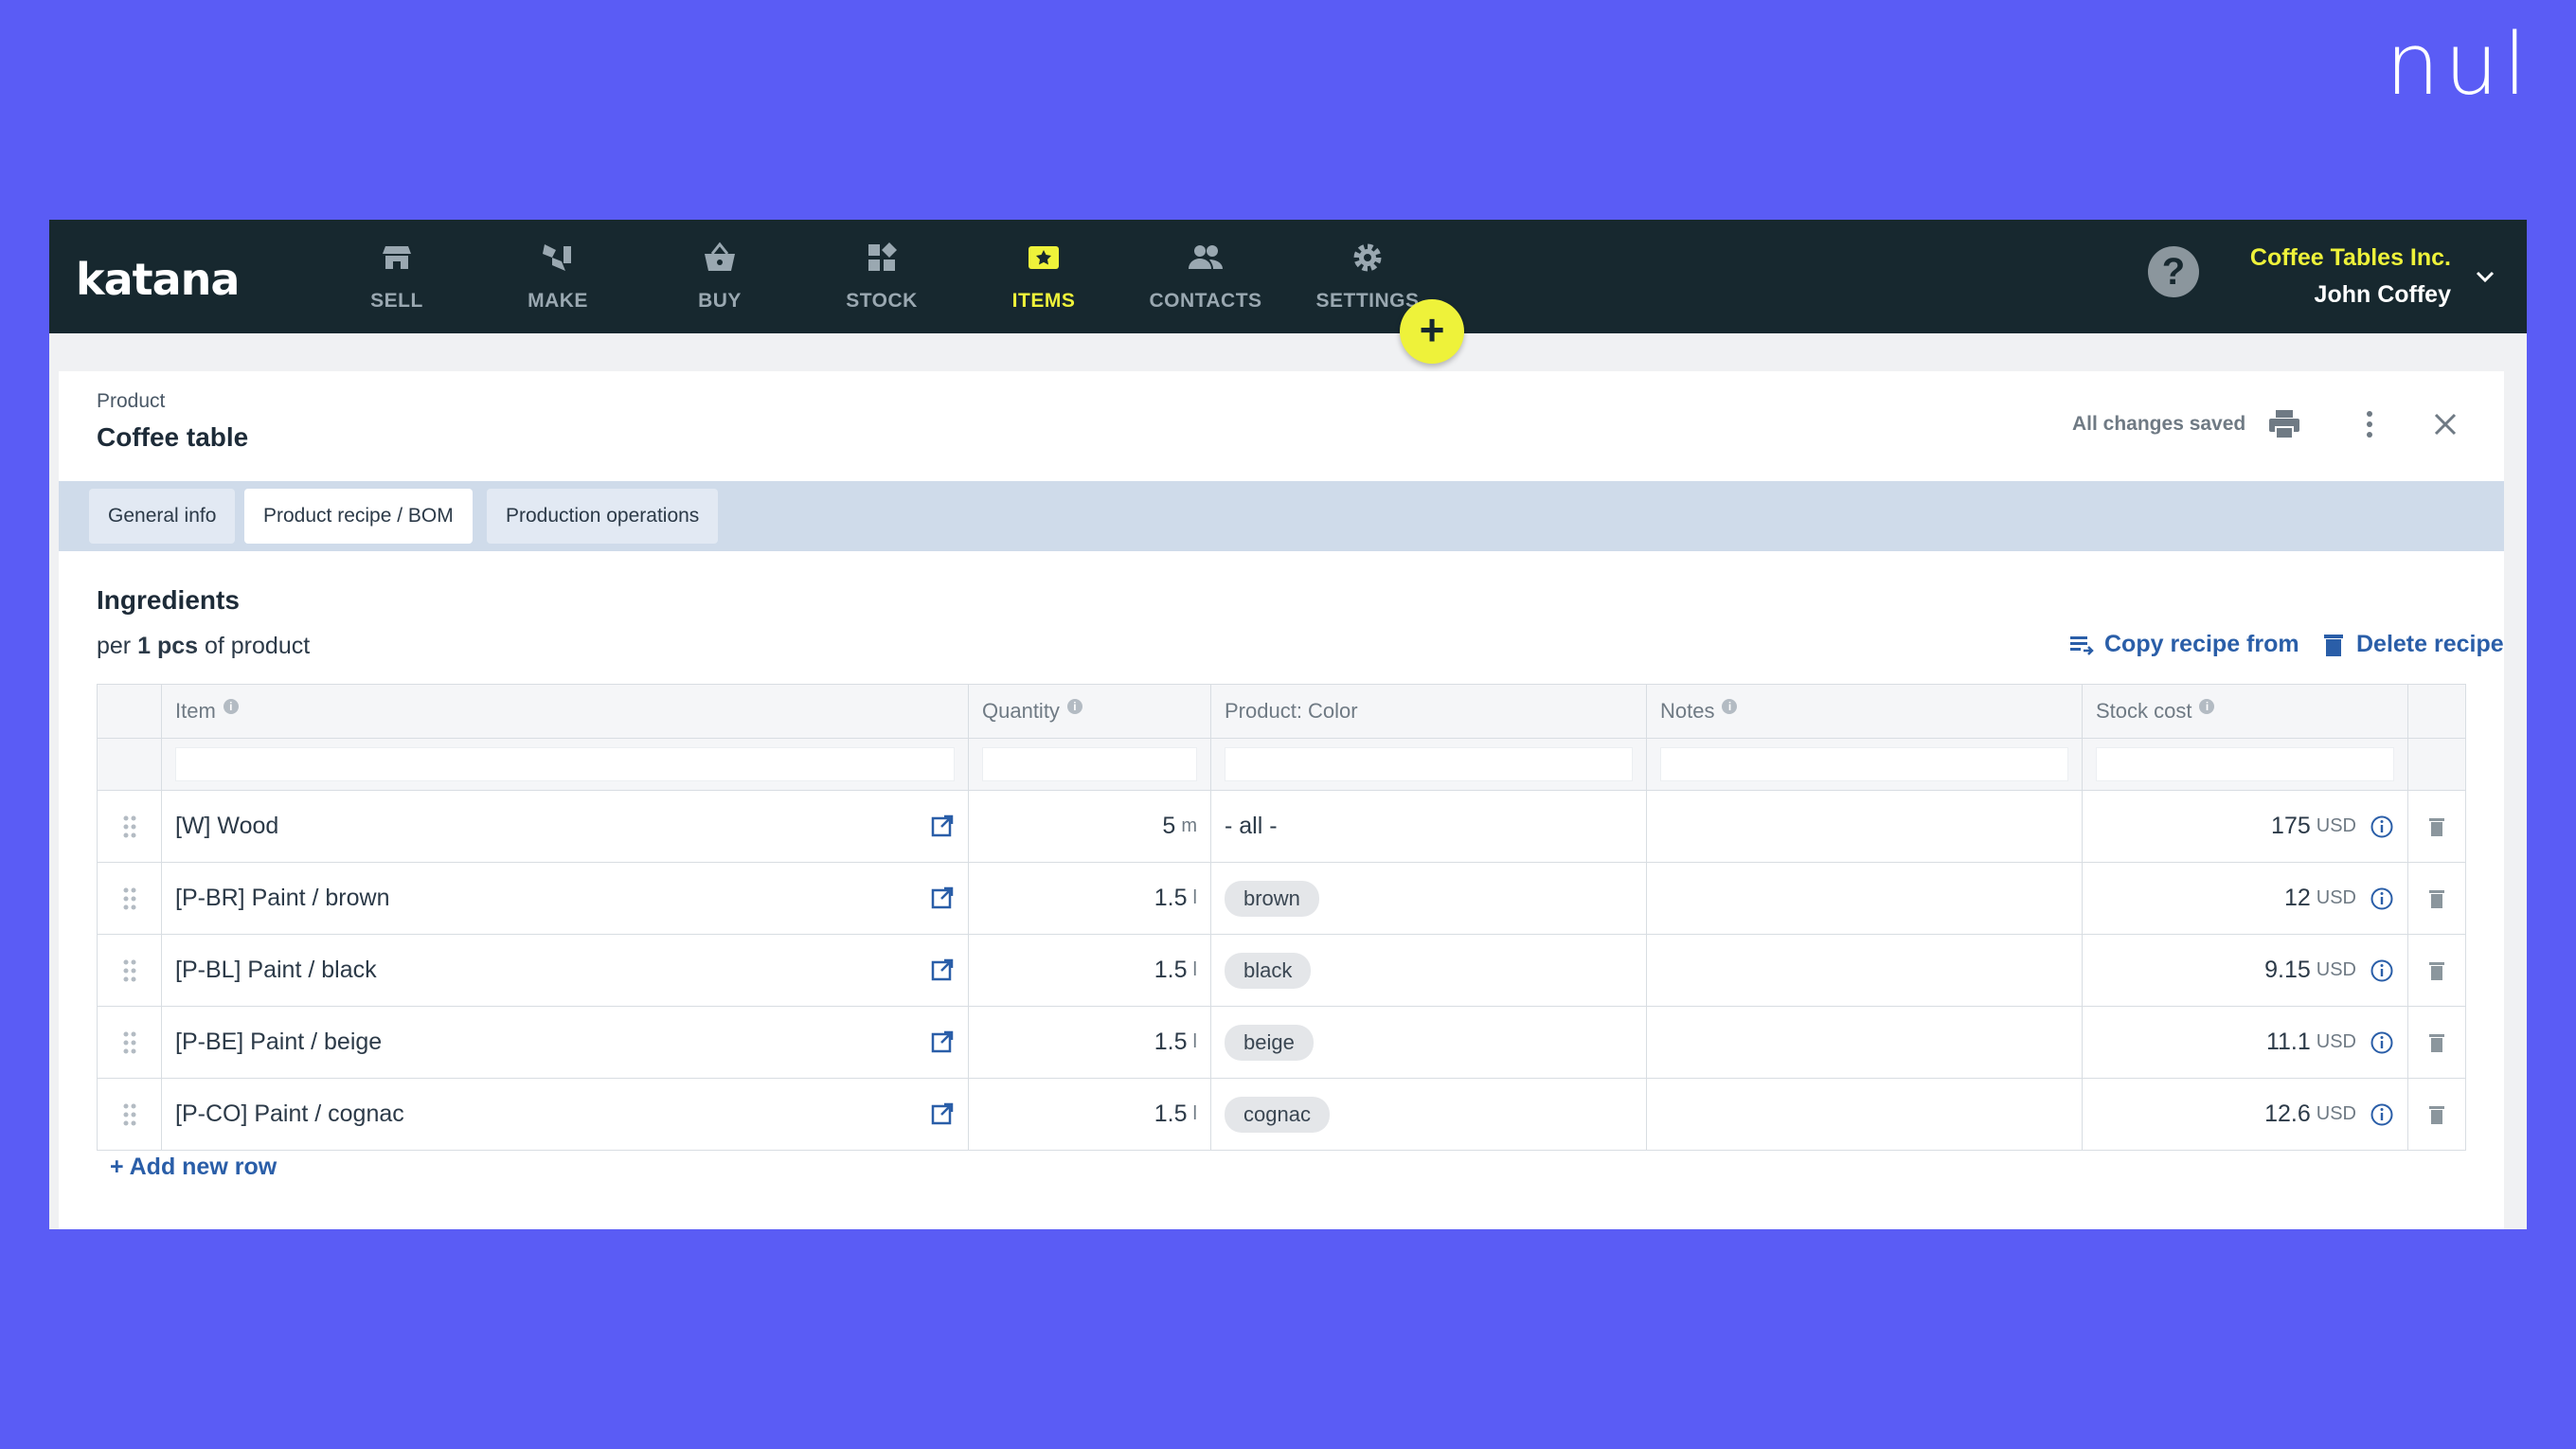 The height and width of the screenshot is (1449, 2576). What do you see at coordinates (1269, 1042) in the screenshot?
I see `color-chip: beige` at bounding box center [1269, 1042].